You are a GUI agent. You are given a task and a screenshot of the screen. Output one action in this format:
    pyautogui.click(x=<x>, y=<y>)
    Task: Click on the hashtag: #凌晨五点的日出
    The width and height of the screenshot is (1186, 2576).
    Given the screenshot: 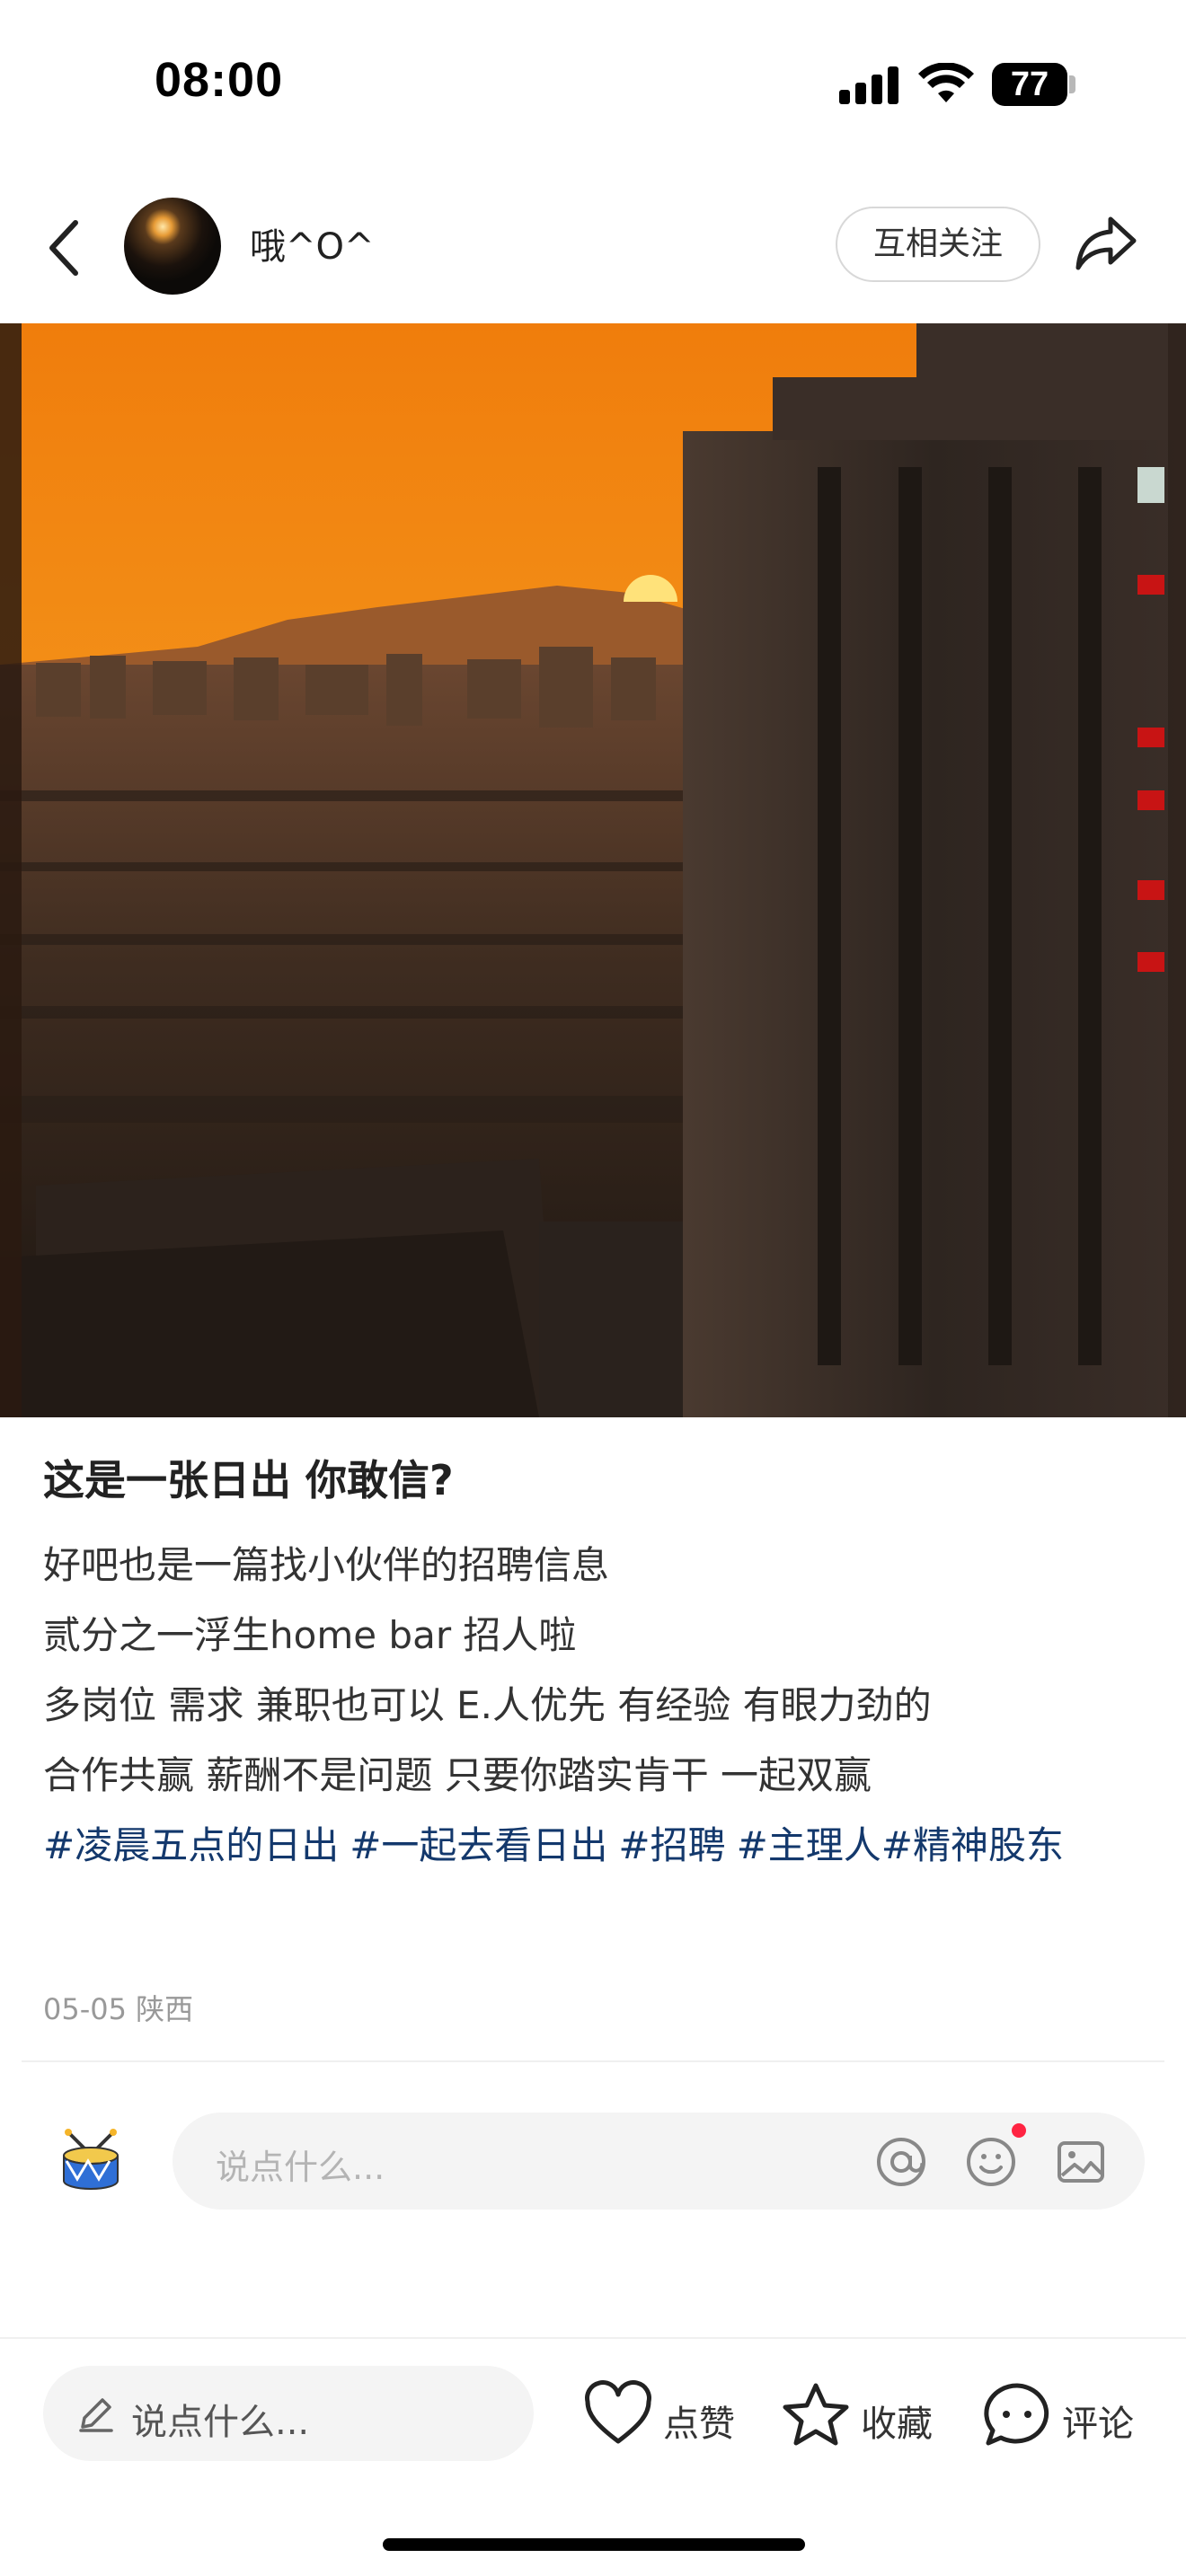 What is the action you would take?
    pyautogui.click(x=191, y=1845)
    